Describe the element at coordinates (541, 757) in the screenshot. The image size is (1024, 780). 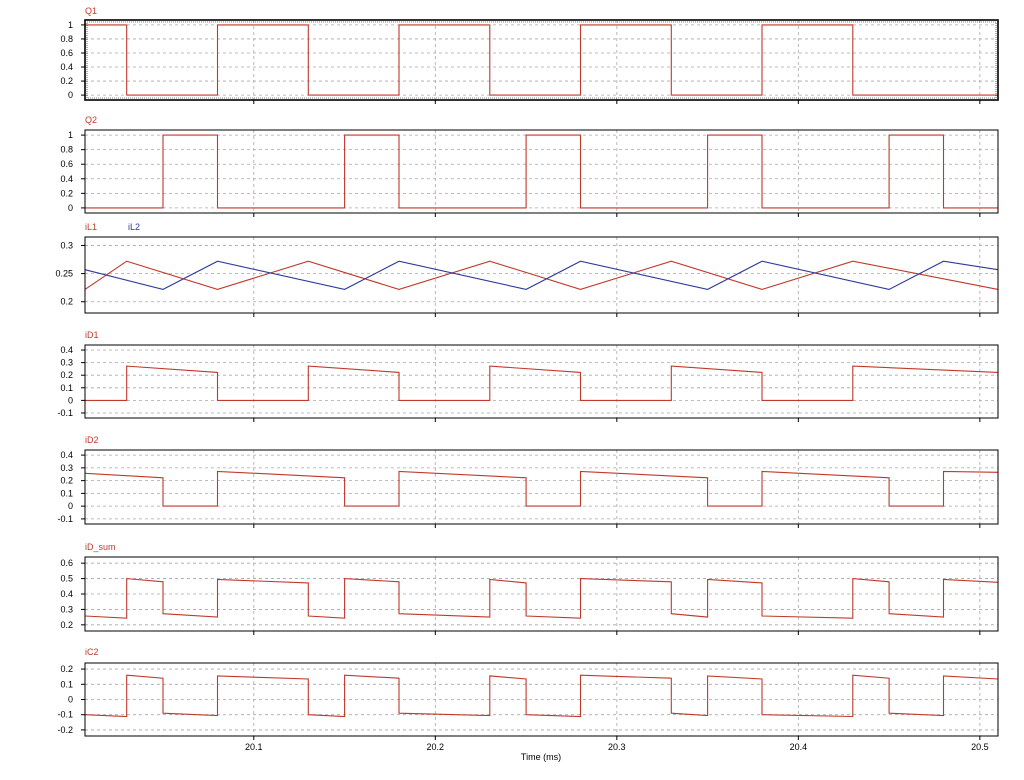
I see `x-axis-label: Time (ms)` at that location.